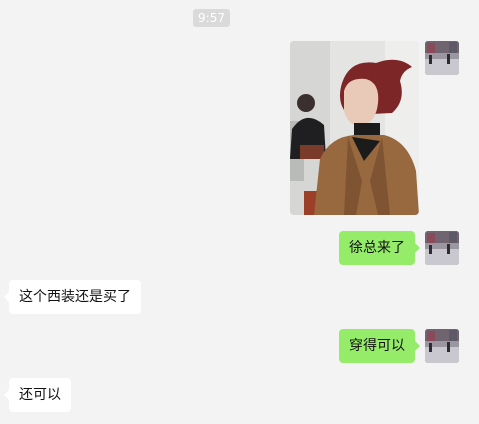 This screenshot has height=424, width=479. I want to click on my-text-message: 徐总来了, so click(379, 248).